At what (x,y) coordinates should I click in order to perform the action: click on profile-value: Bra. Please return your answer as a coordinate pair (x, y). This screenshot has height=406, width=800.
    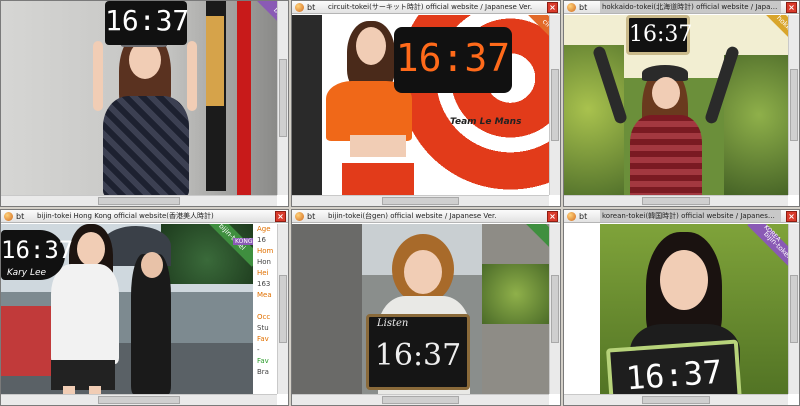
    Looking at the image, I should click on (263, 372).